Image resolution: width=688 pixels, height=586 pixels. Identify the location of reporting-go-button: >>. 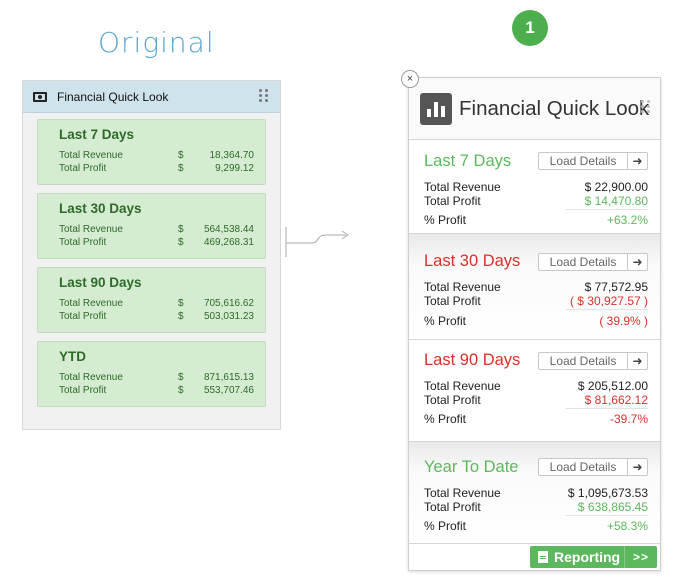
(641, 557).